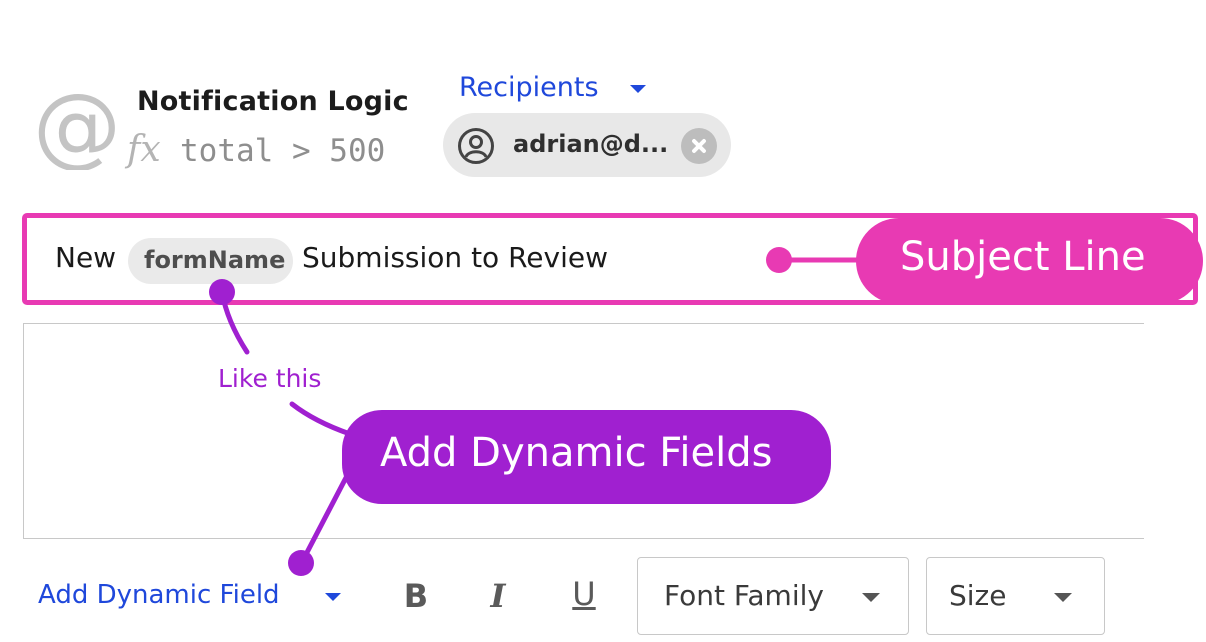 The width and height of the screenshot is (1206, 642). I want to click on like-this-annotation: Like this, so click(270, 378).